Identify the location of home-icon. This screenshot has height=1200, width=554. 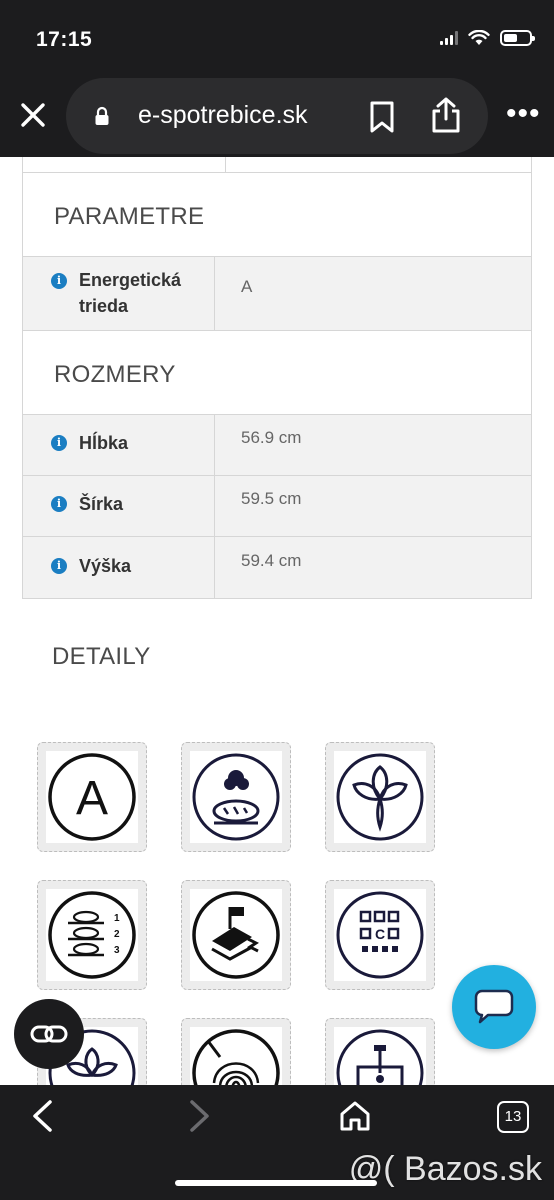
(355, 1116).